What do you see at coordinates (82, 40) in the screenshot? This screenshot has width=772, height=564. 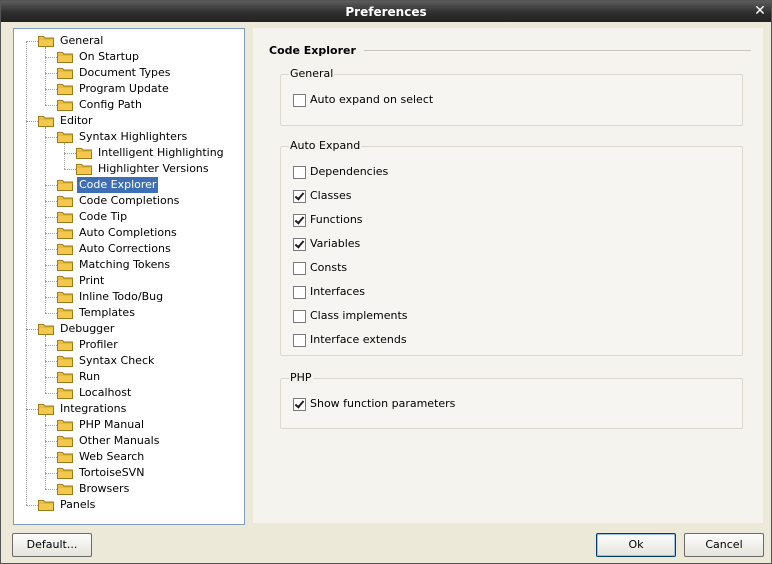 I see `tree-item-label: General` at bounding box center [82, 40].